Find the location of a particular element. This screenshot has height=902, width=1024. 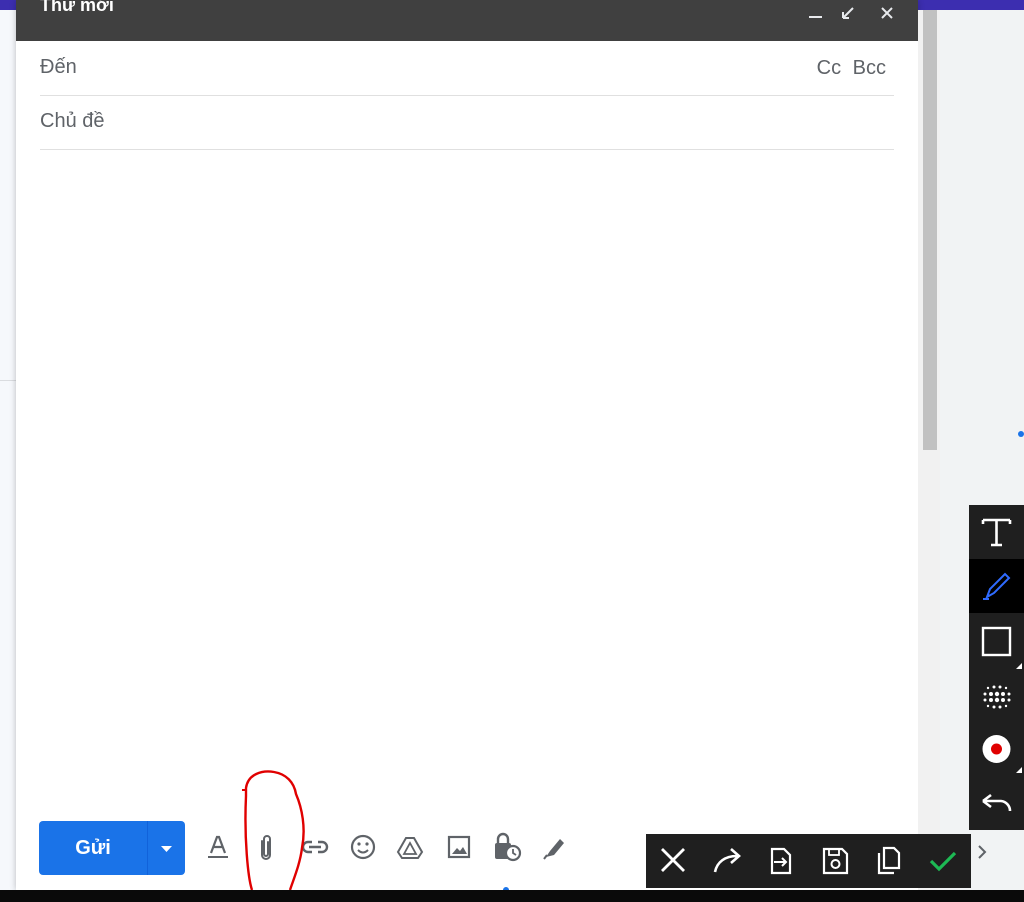

confirm-button is located at coordinates (943, 861).